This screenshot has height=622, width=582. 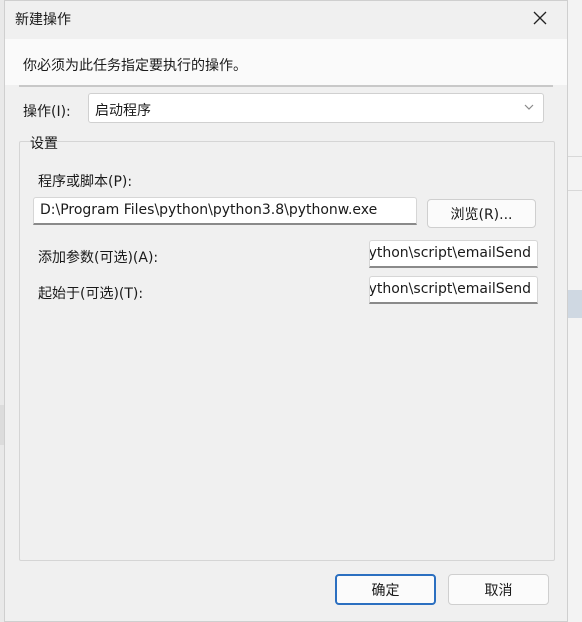 I want to click on header-separator, so click(x=286, y=86).